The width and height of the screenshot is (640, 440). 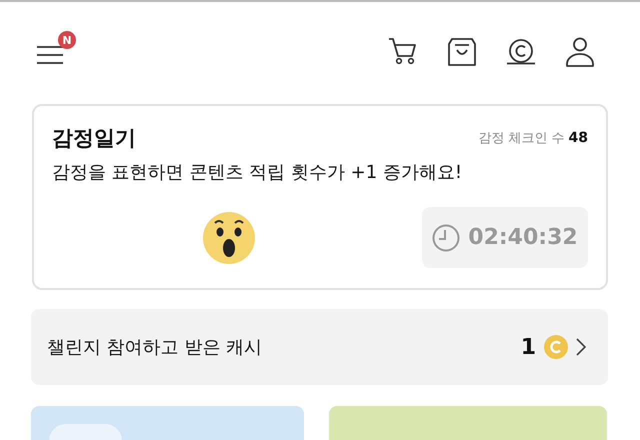 What do you see at coordinates (523, 237) in the screenshot?
I see `countdown-time: 02:40:32` at bounding box center [523, 237].